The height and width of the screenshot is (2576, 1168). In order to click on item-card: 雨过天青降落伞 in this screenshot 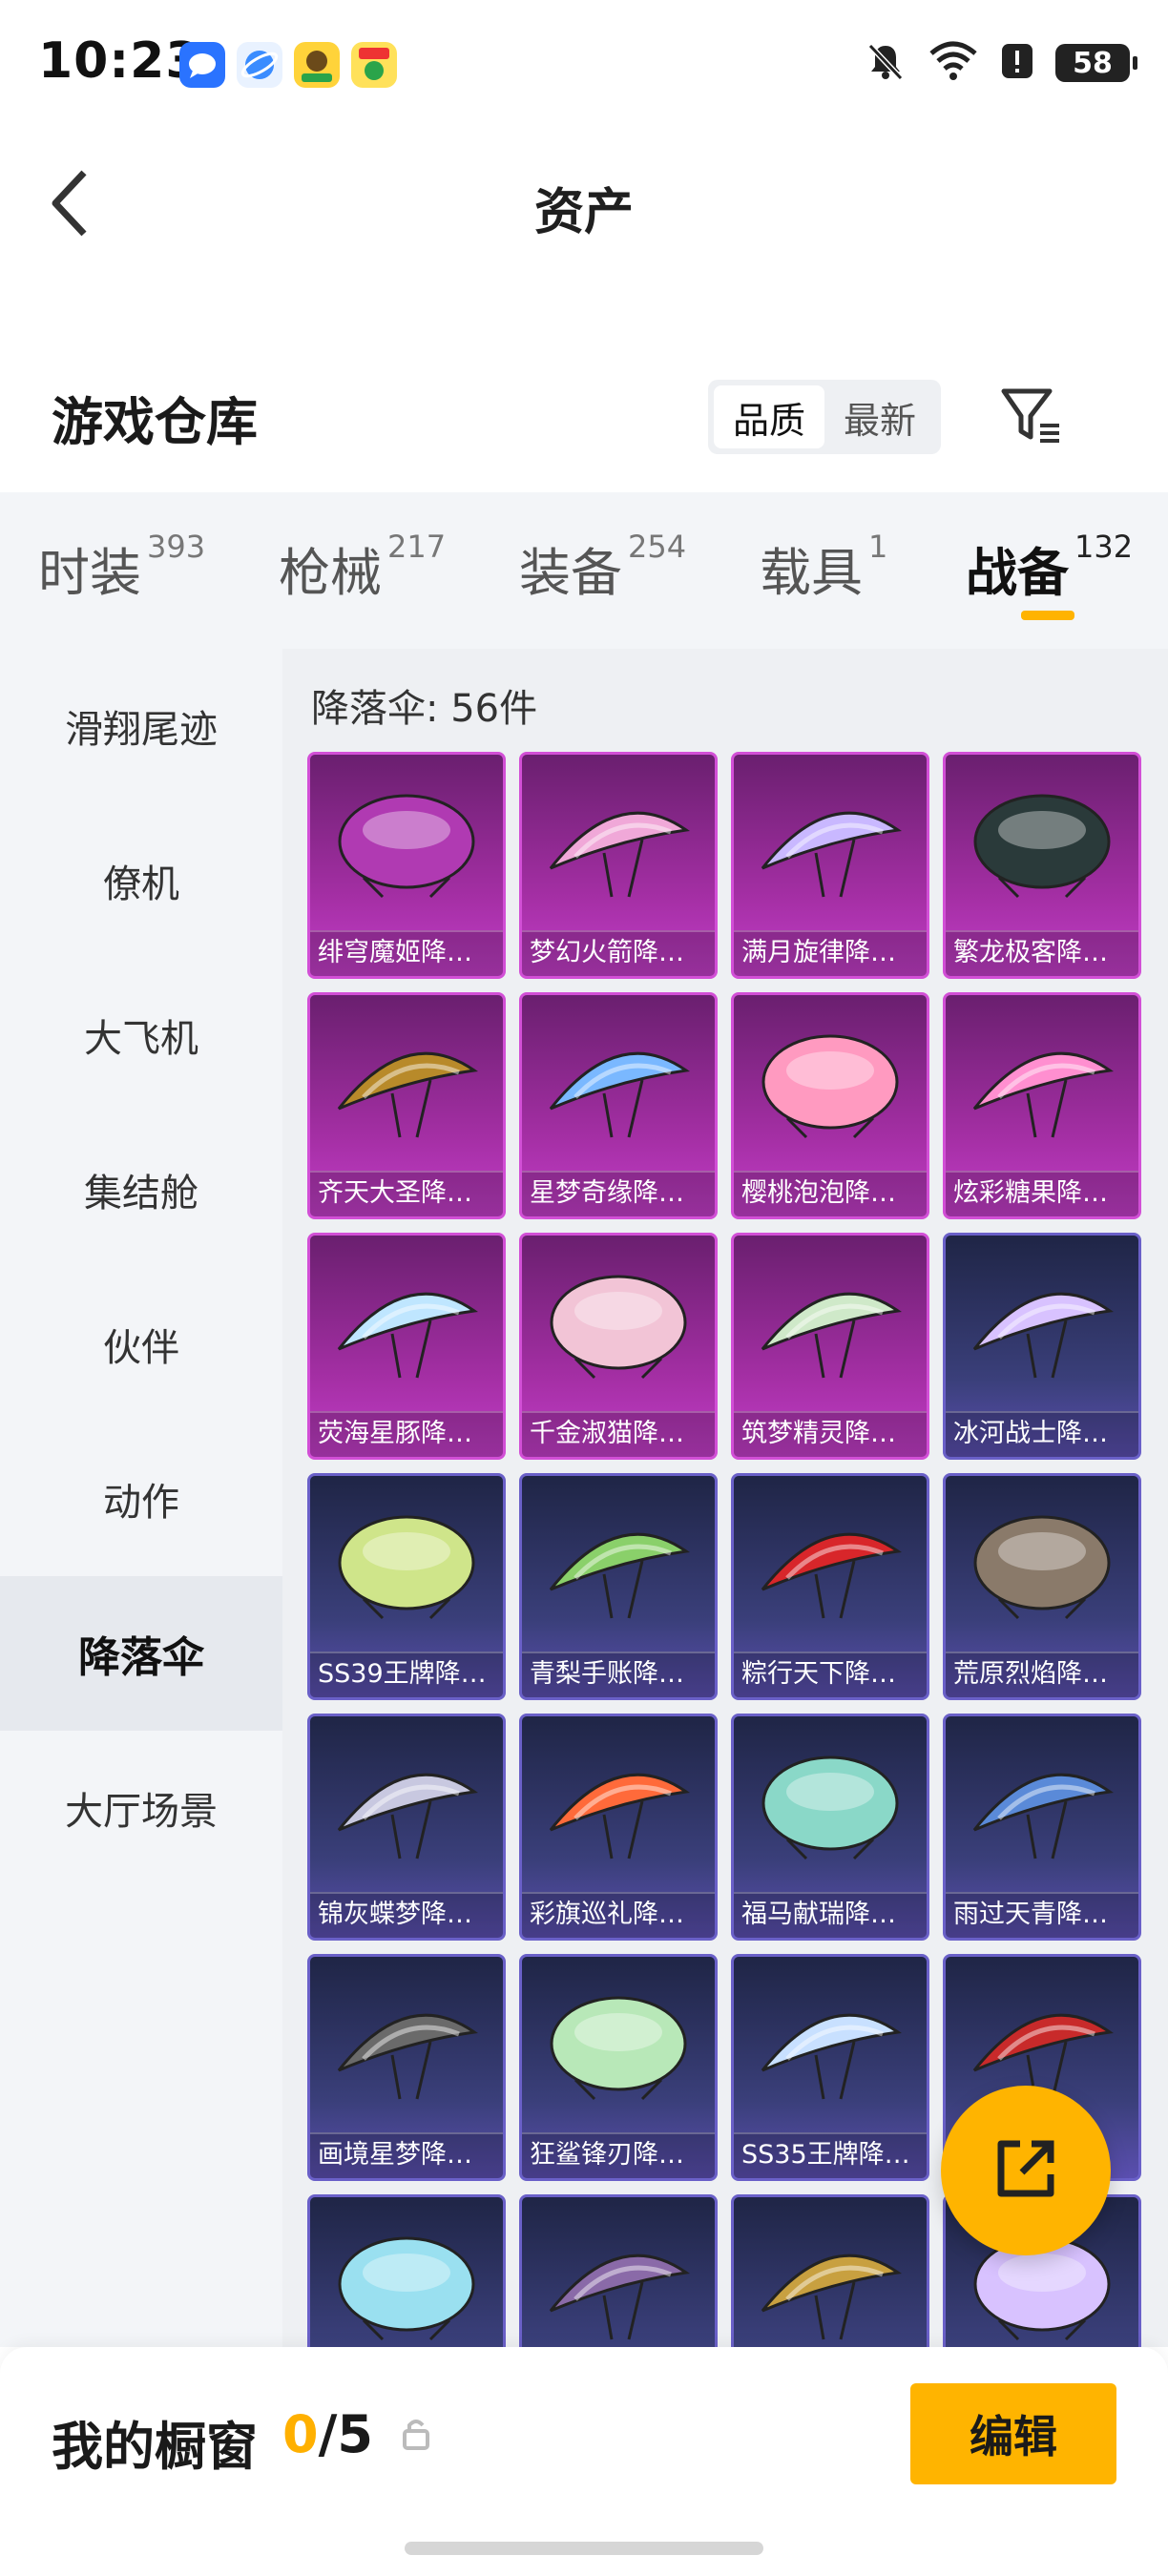, I will do `click(1042, 1827)`.